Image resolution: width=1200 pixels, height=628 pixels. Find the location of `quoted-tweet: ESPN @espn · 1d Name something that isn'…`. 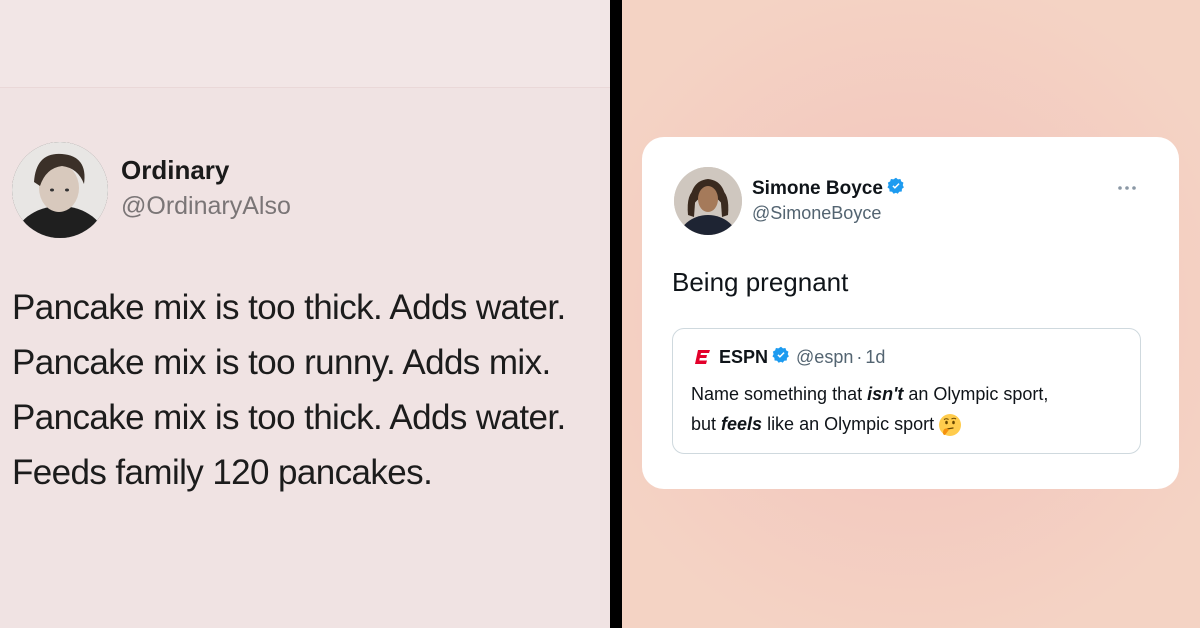

quoted-tweet: ESPN @espn · 1d Name something that isn'… is located at coordinates (906, 391).